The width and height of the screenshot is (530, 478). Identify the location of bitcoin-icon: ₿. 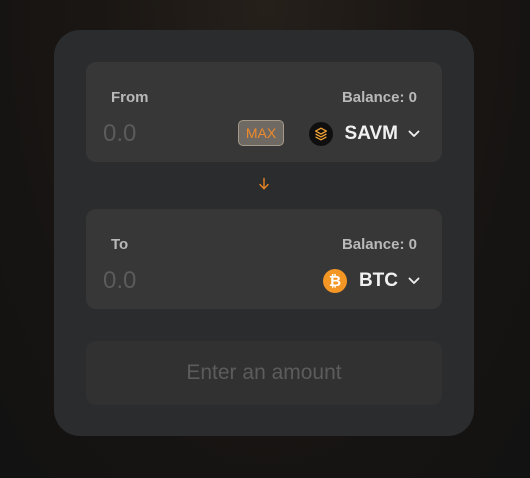
(334, 281).